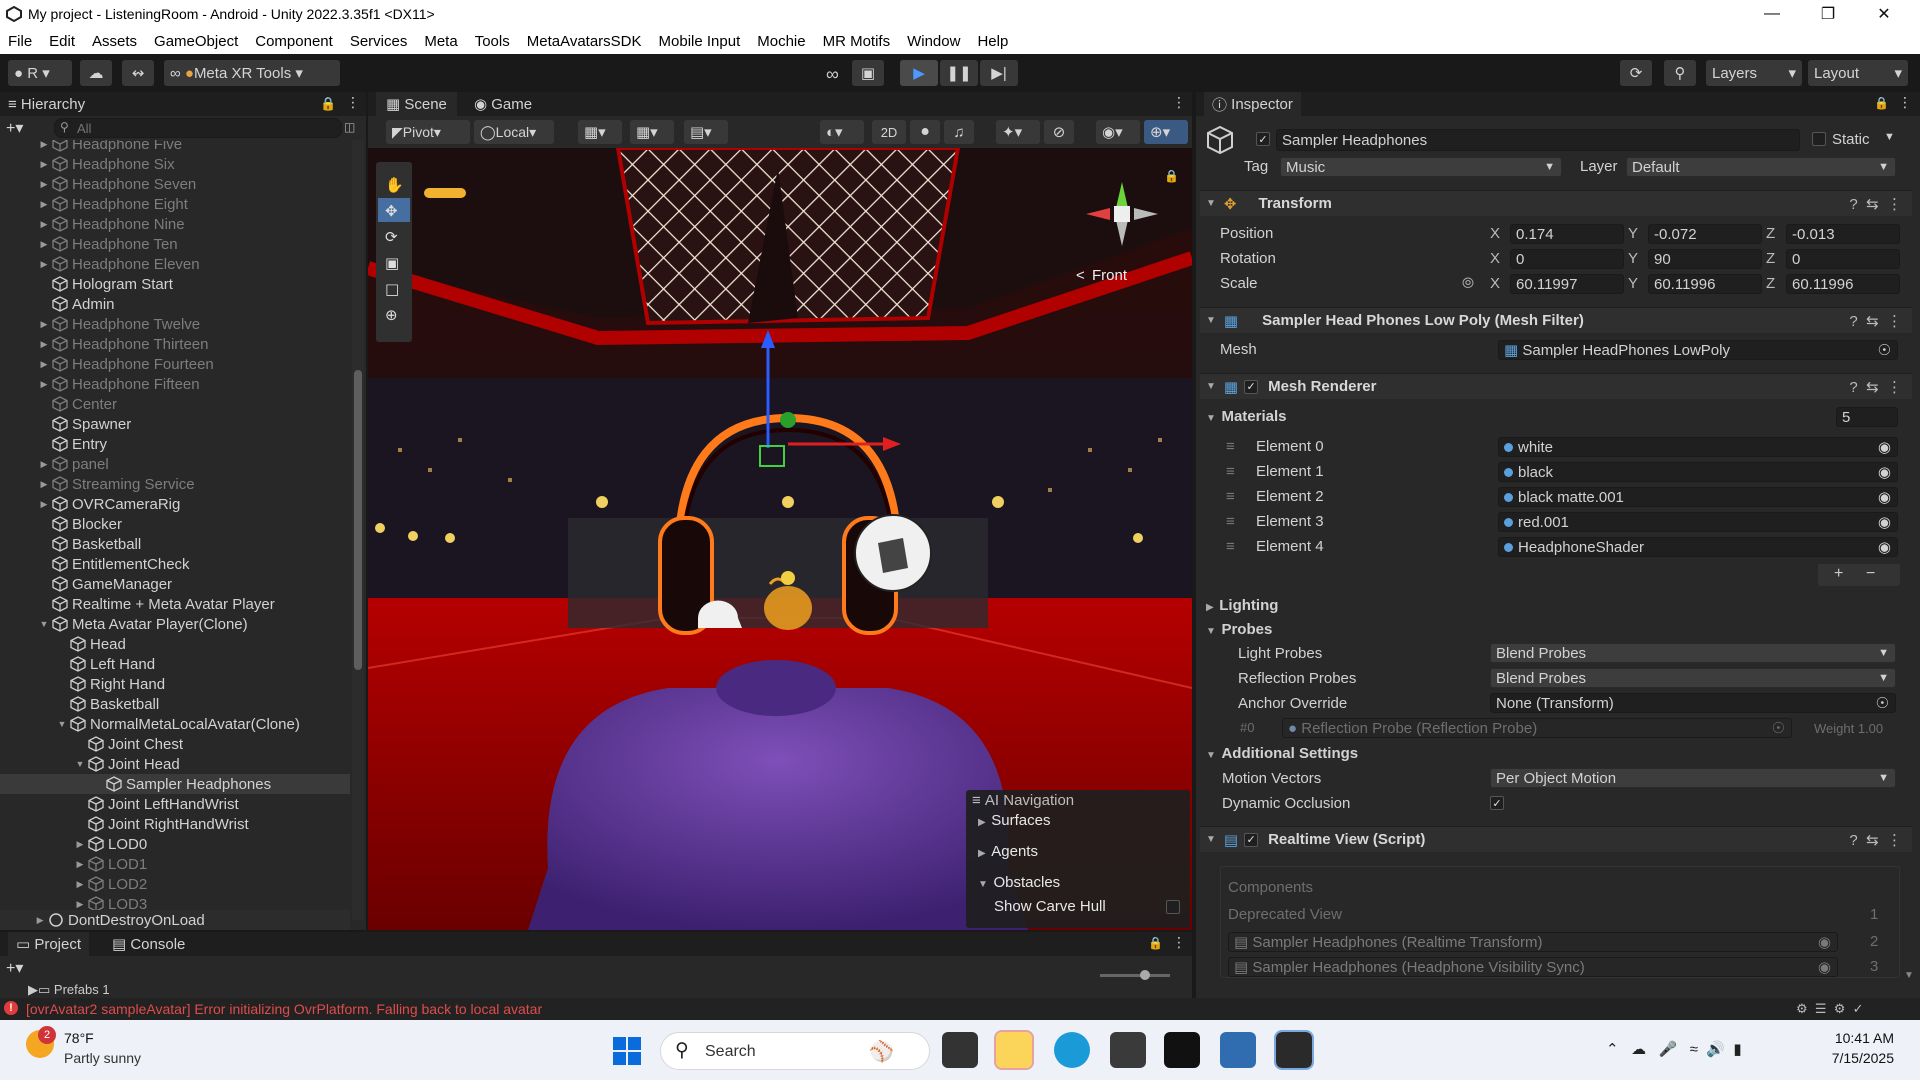 The height and width of the screenshot is (1080, 1920). I want to click on materials-foldout: ▼ Materials, so click(1246, 416).